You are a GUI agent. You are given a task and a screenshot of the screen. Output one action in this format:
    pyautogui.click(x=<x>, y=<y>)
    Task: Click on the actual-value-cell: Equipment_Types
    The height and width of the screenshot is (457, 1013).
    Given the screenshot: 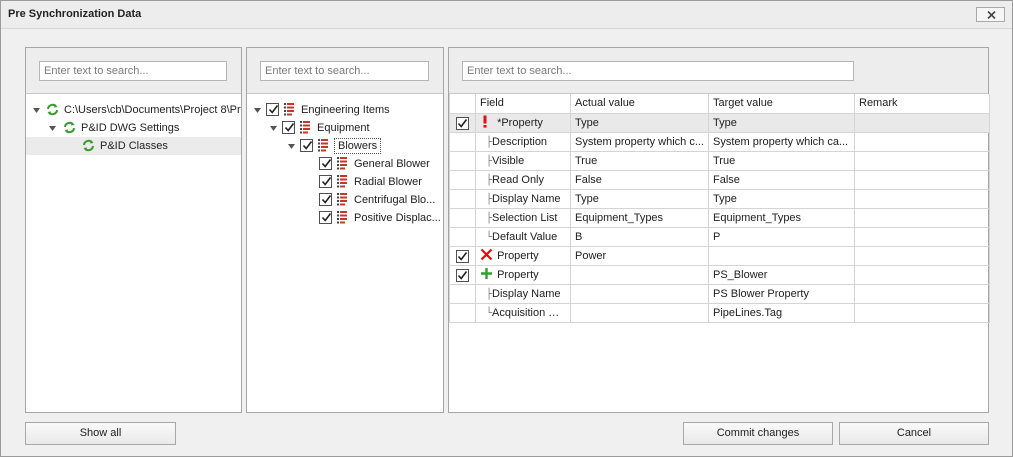 What is the action you would take?
    pyautogui.click(x=639, y=217)
    